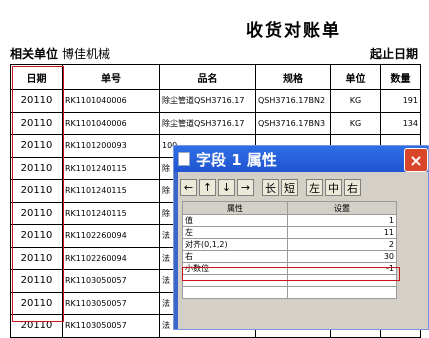 This screenshot has height=338, width=429. I want to click on dialog-border, so click(176, 250).